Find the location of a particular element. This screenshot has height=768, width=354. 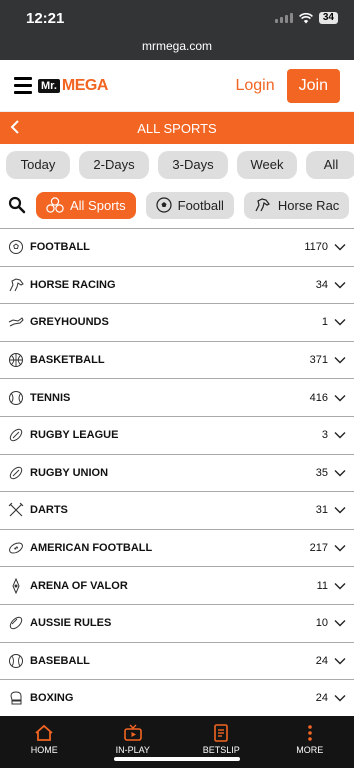

baseball-icon is located at coordinates (16, 660).